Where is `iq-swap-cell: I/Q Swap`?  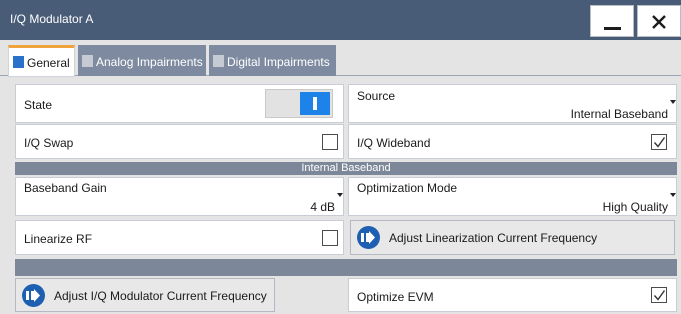
iq-swap-cell: I/Q Swap is located at coordinates (179, 141).